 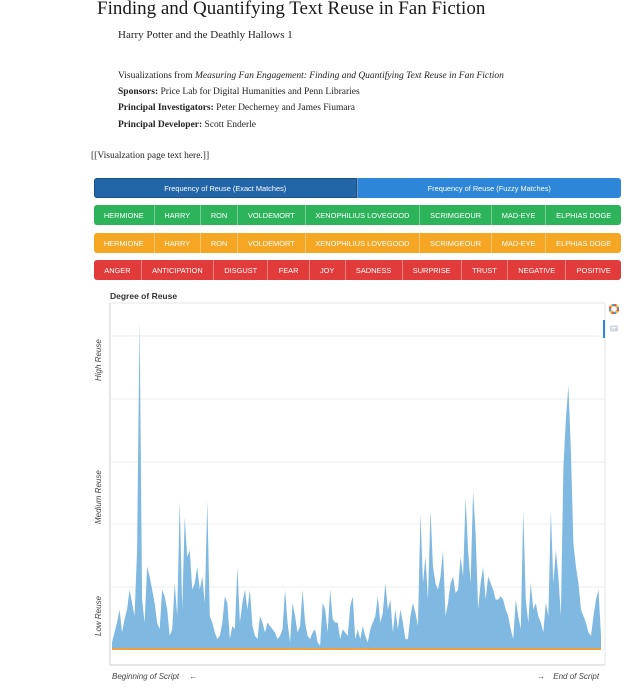 I want to click on color-wheel-icon, so click(x=614, y=309).